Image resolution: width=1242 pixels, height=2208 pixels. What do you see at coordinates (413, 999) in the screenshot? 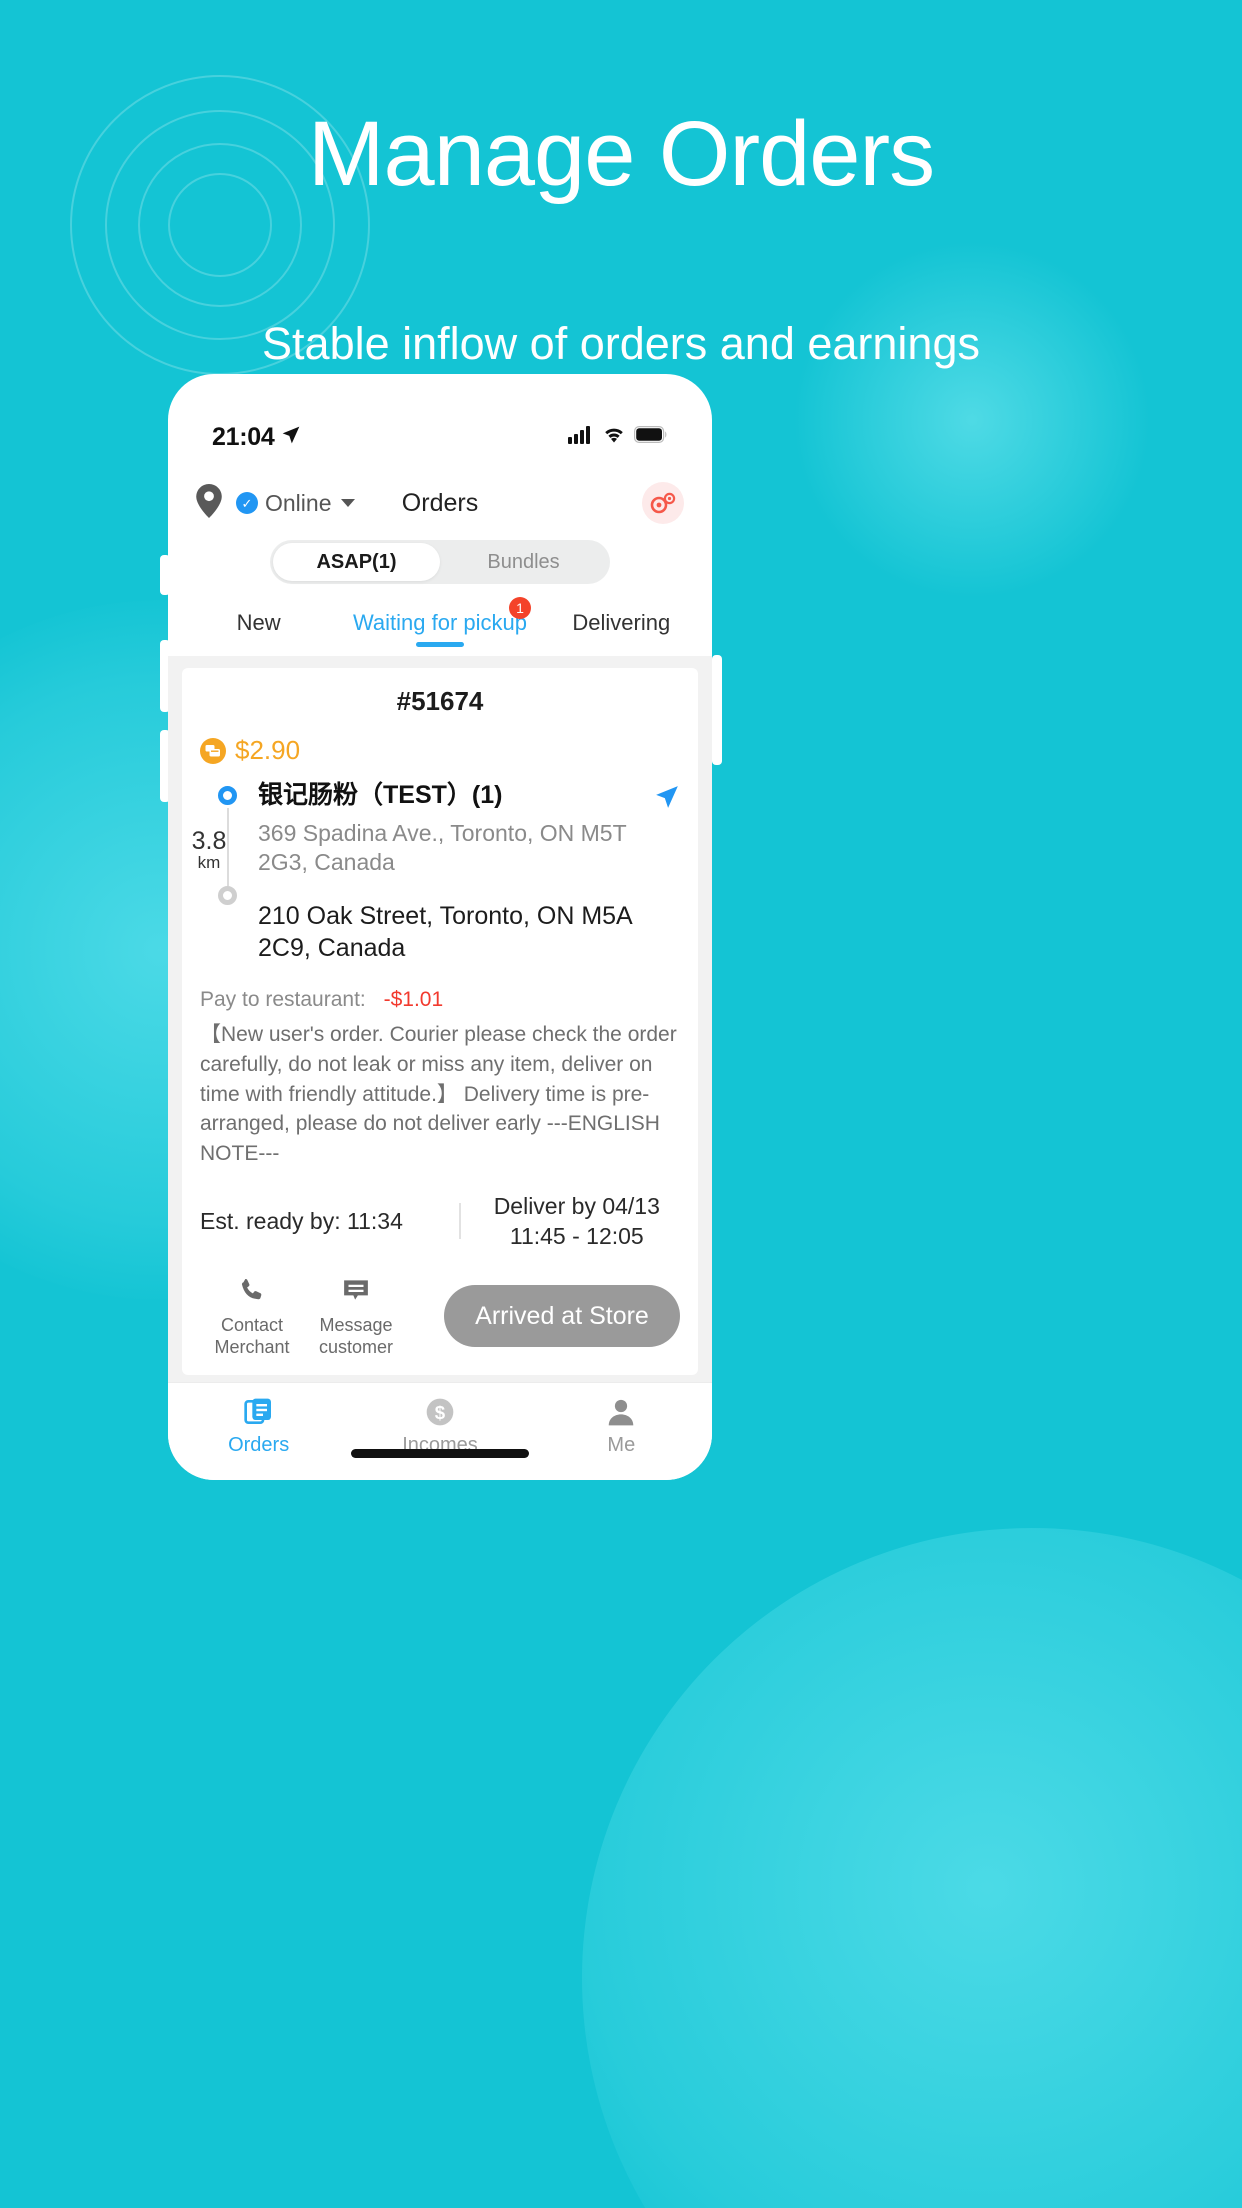
I see `pay-to-restaurant-value: -$1.01` at bounding box center [413, 999].